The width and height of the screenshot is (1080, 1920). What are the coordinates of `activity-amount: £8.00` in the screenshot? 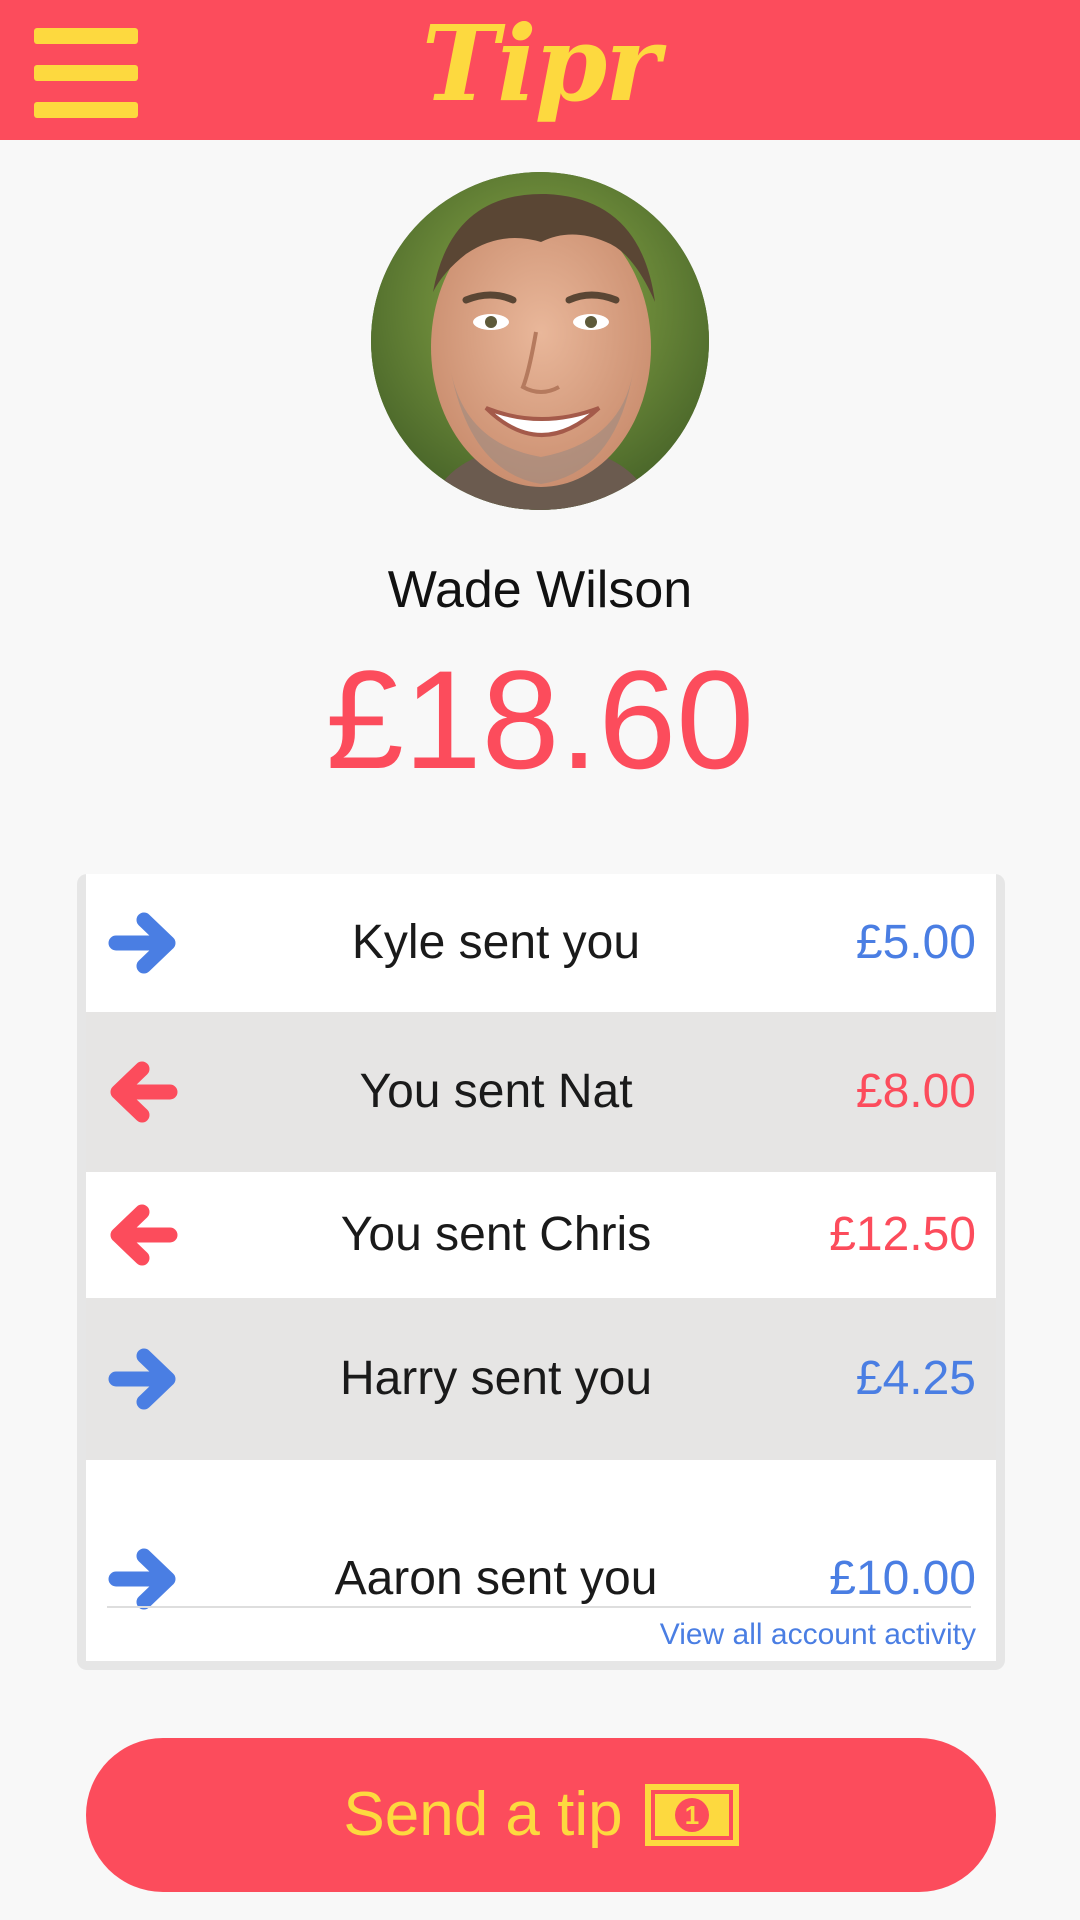 It's located at (915, 1091).